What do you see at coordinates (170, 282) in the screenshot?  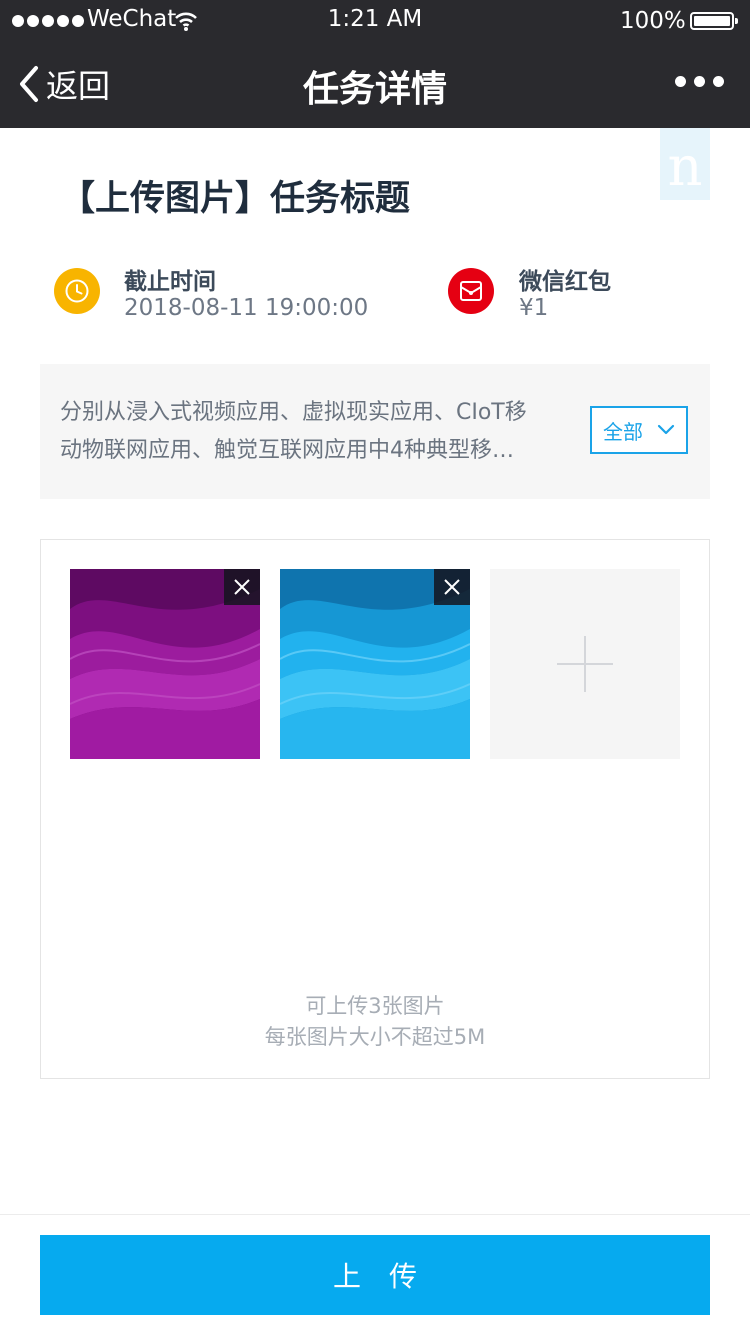 I see `deadline-label: 截止时间` at bounding box center [170, 282].